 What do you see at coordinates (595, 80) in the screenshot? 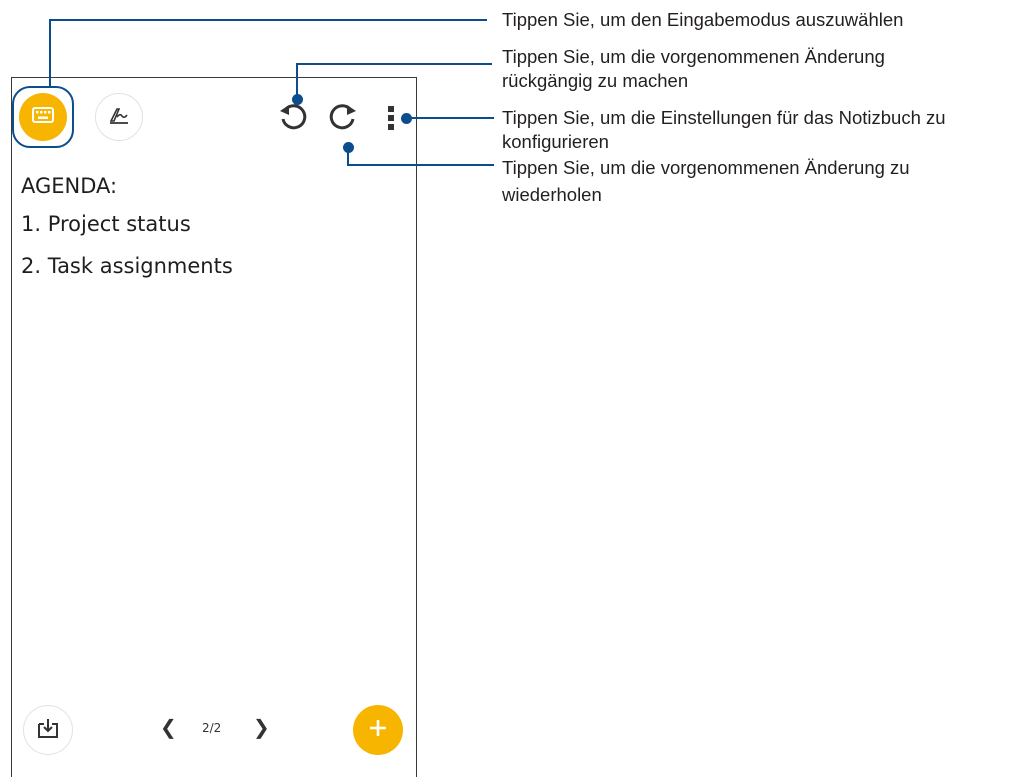
I see `callout-undo-line2: rückgängig zu machen` at bounding box center [595, 80].